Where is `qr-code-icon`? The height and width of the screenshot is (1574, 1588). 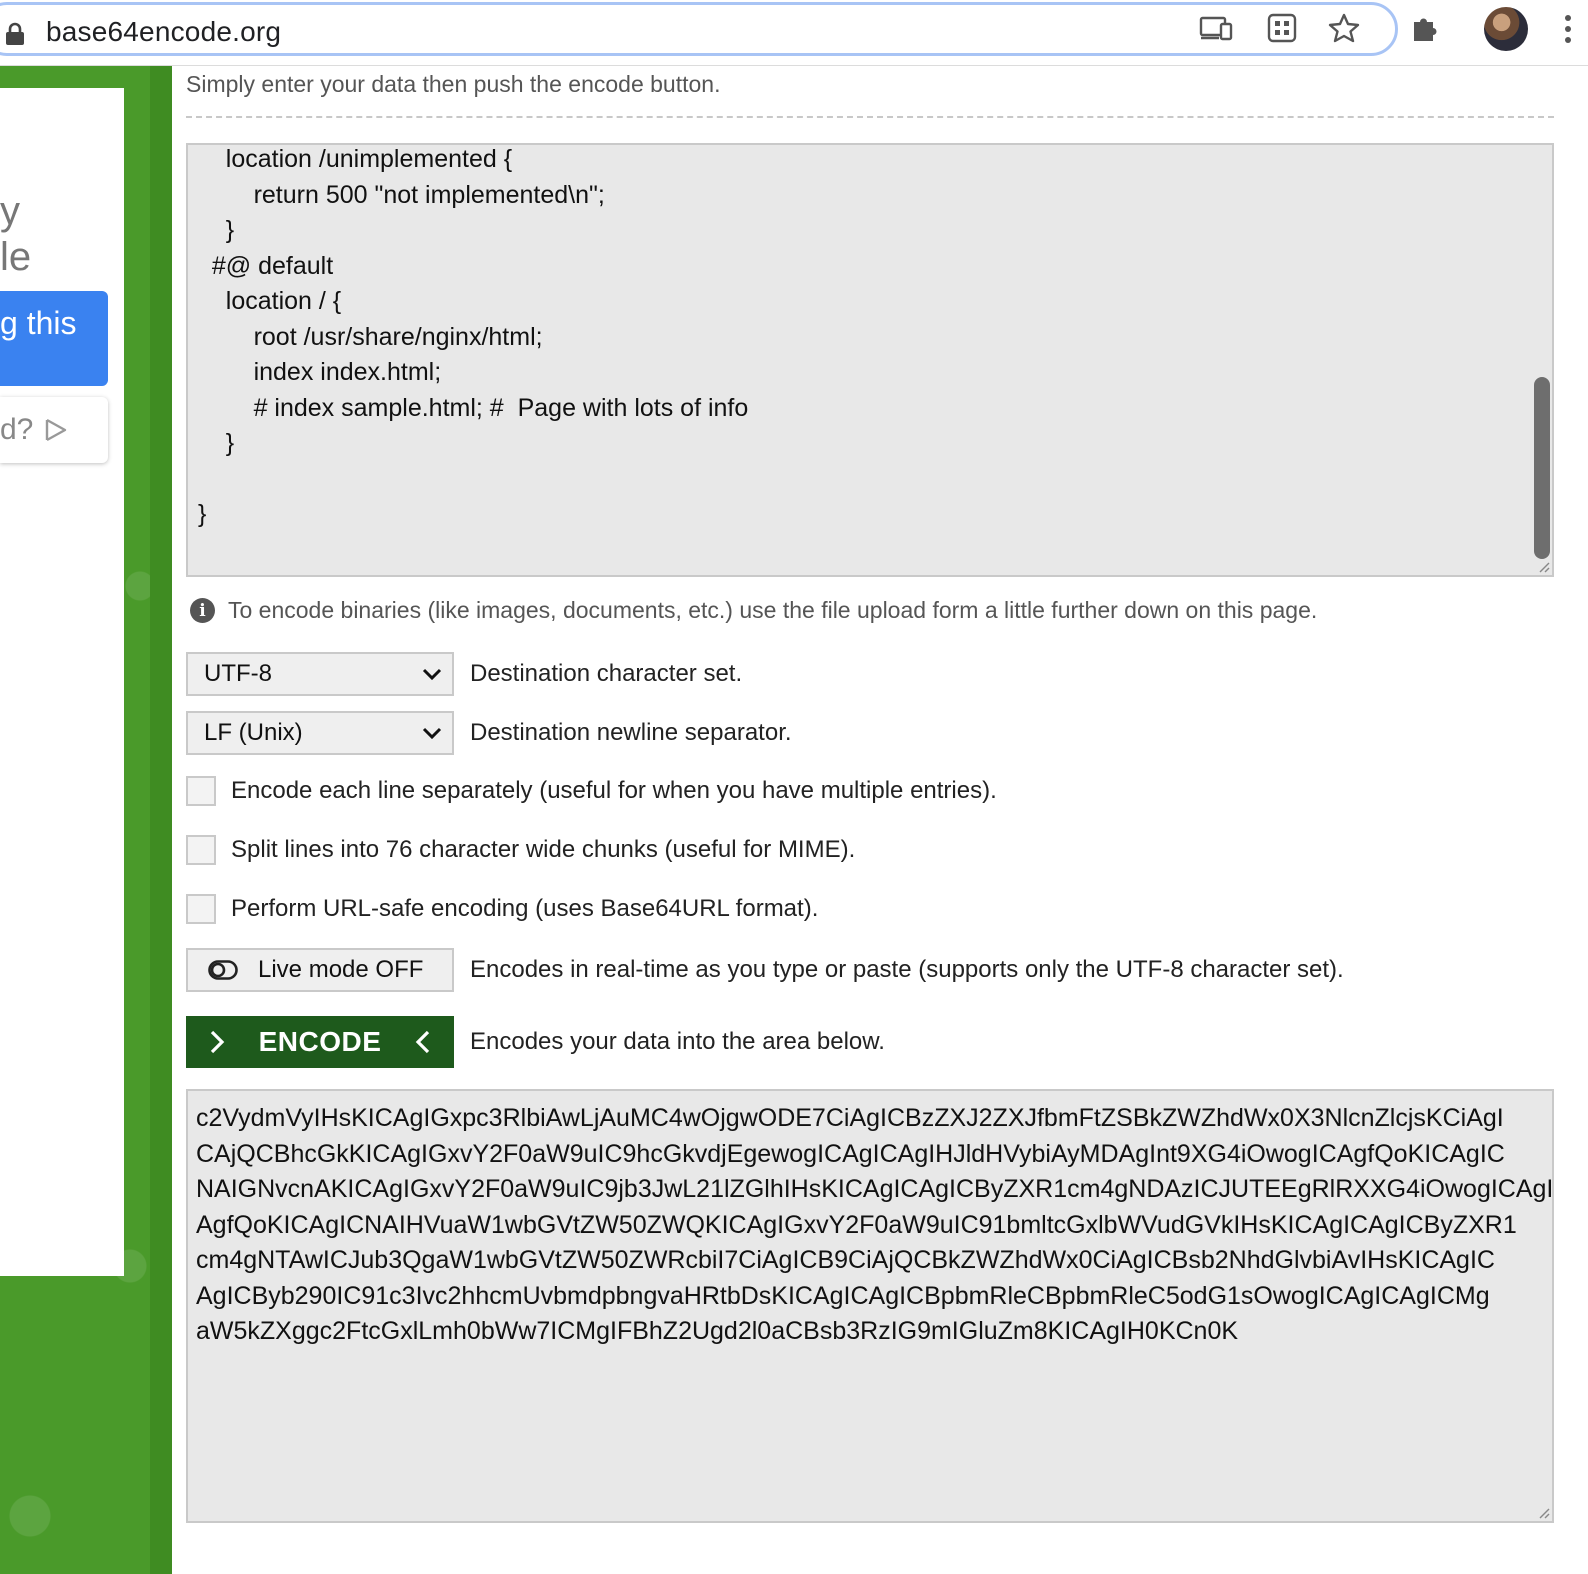
qr-code-icon is located at coordinates (1282, 28).